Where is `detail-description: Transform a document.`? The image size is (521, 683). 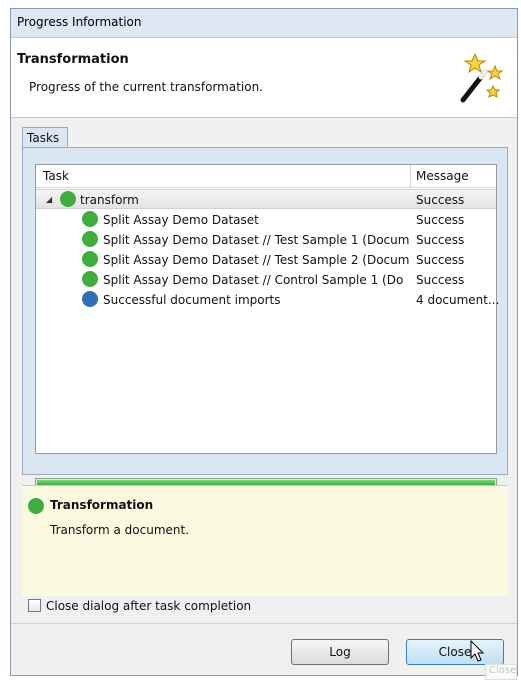 detail-description: Transform a document. is located at coordinates (120, 530).